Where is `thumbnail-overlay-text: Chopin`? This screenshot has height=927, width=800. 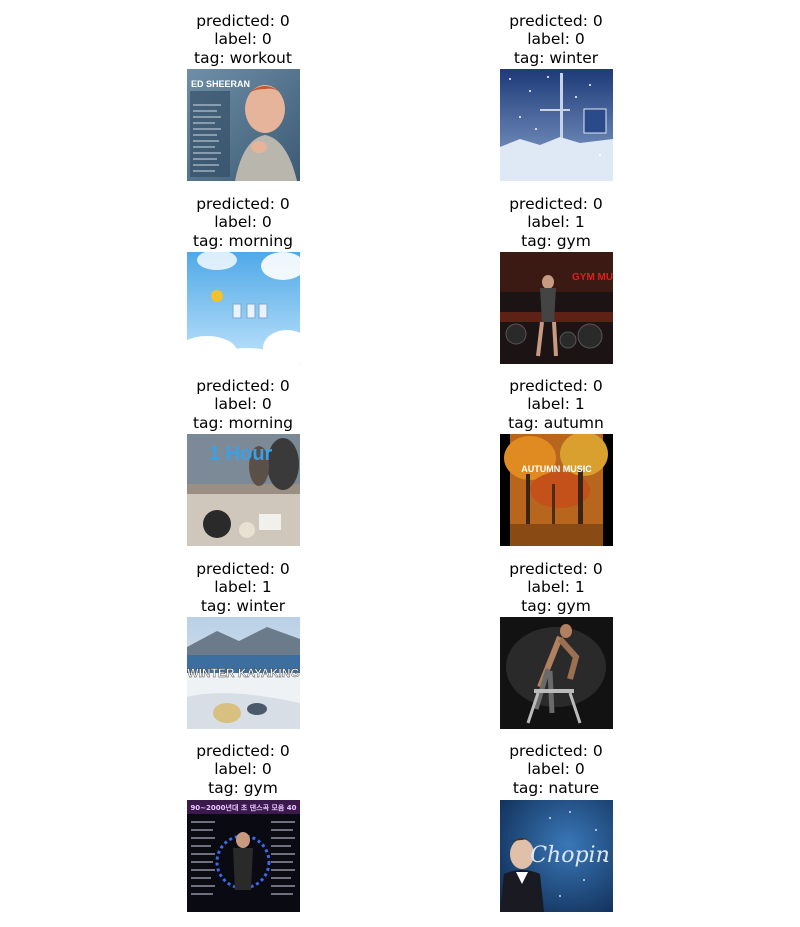
thumbnail-overlay-text: Chopin is located at coordinates (570, 855).